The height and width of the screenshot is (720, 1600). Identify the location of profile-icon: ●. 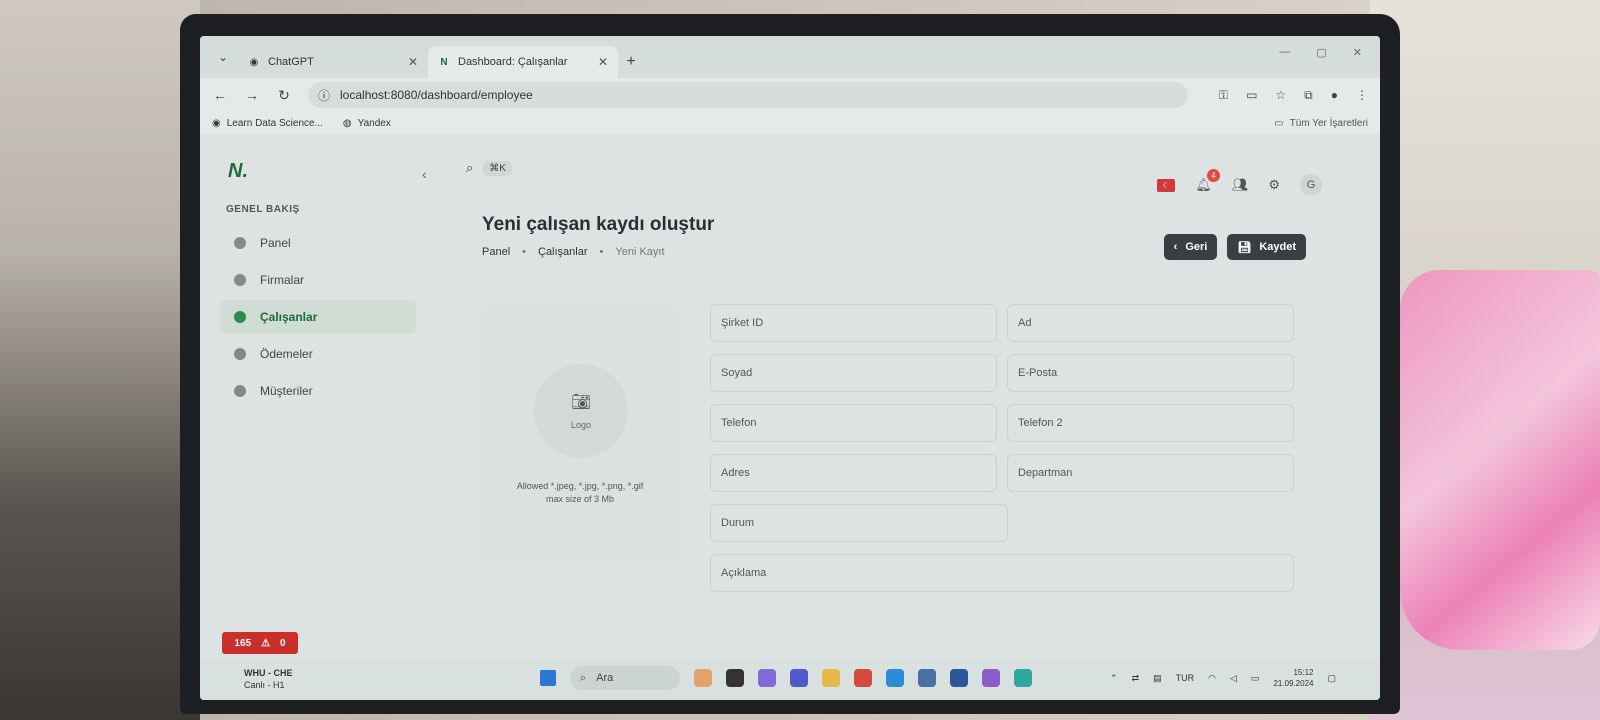
(1334, 95).